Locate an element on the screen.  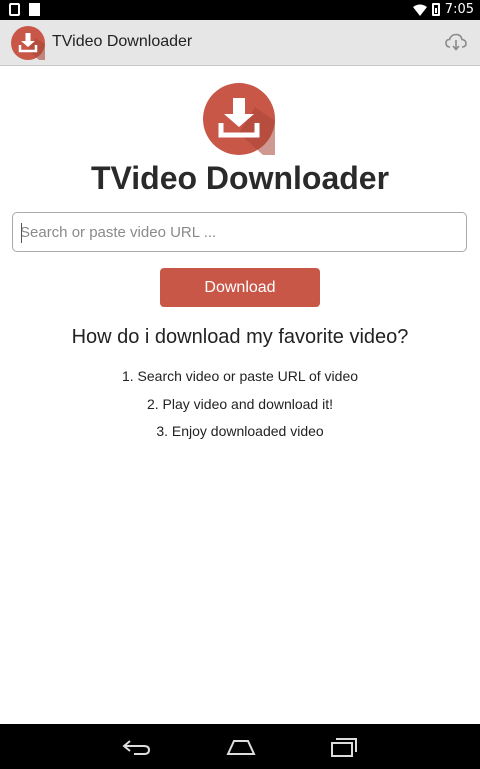
help-step: 1. Search video or paste URL of video is located at coordinates (240, 376).